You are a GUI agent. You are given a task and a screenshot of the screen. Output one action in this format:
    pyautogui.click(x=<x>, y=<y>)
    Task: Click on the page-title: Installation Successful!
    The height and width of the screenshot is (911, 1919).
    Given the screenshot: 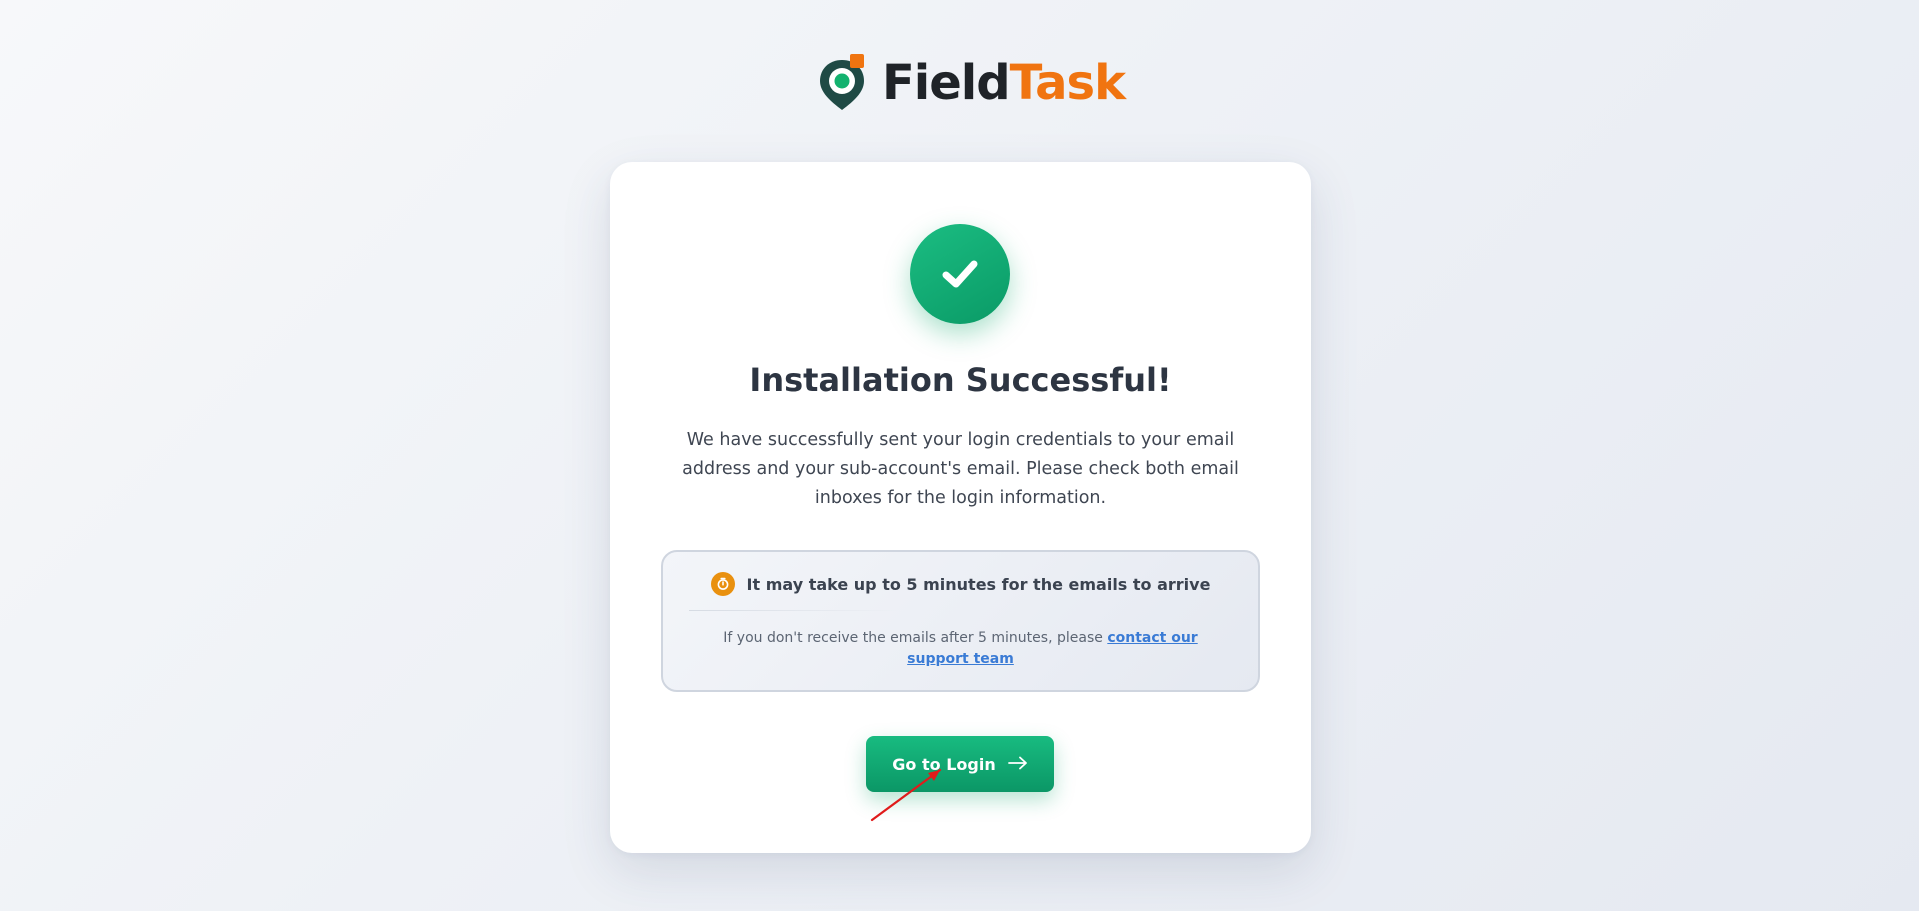 What is the action you would take?
    pyautogui.click(x=960, y=380)
    